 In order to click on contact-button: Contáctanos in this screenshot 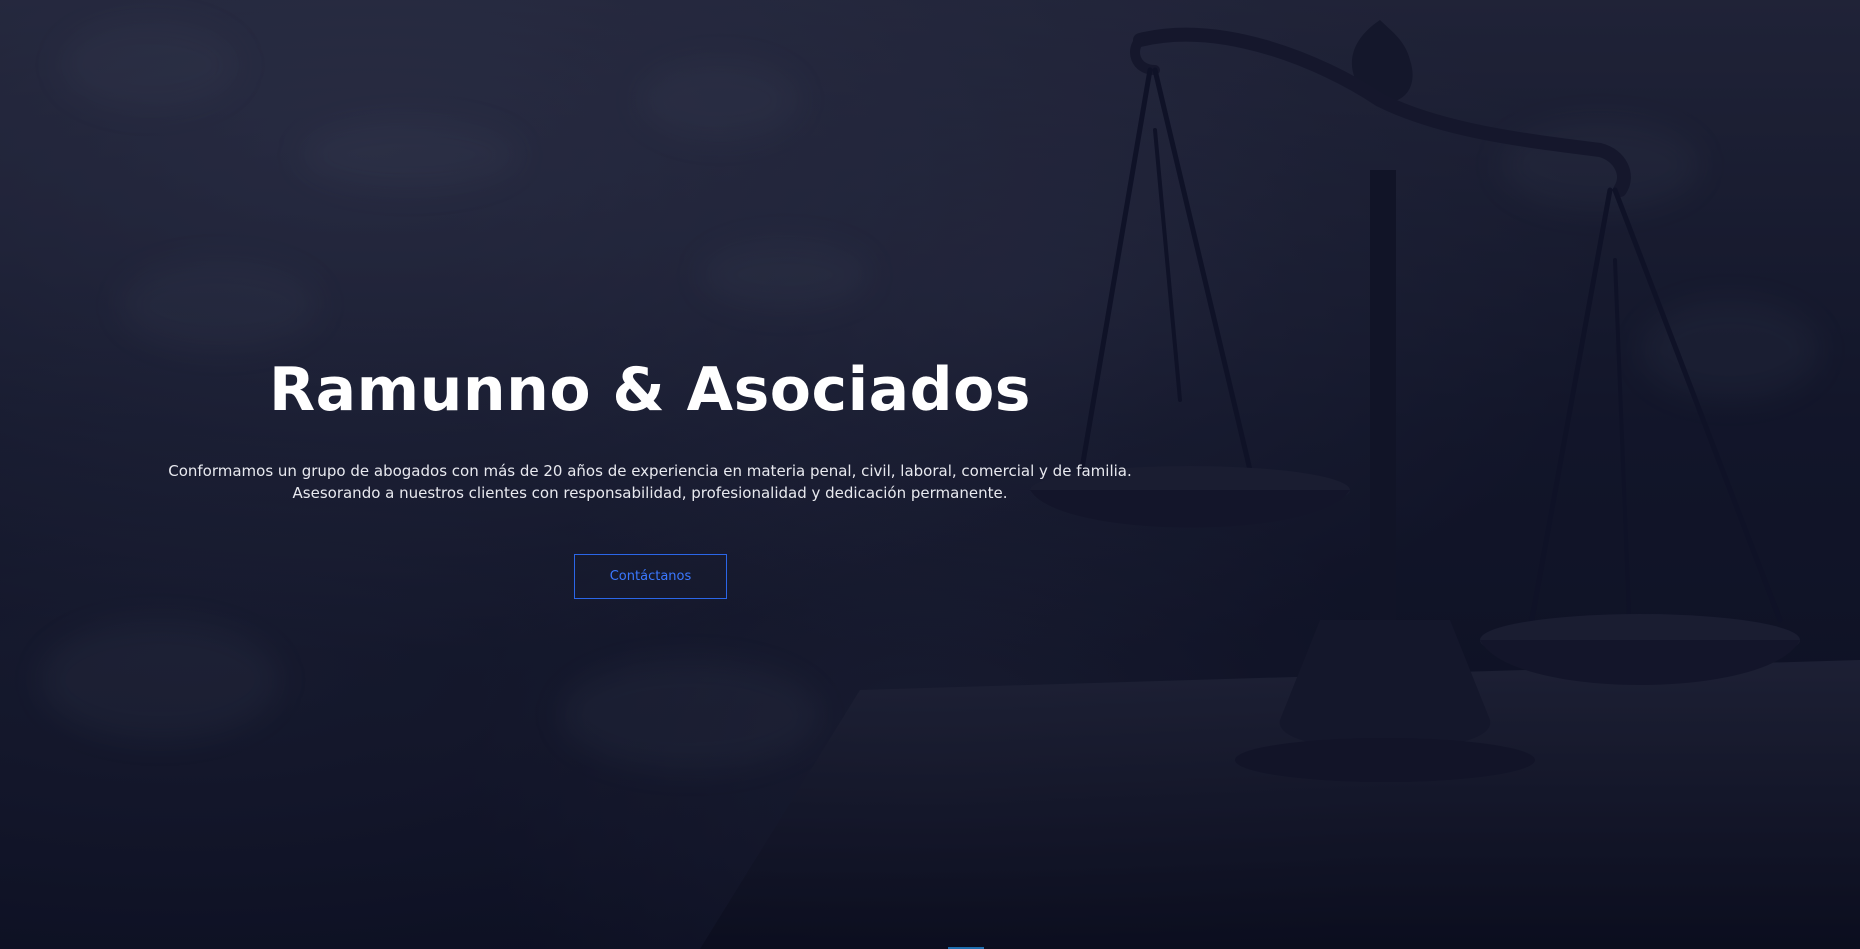, I will do `click(650, 576)`.